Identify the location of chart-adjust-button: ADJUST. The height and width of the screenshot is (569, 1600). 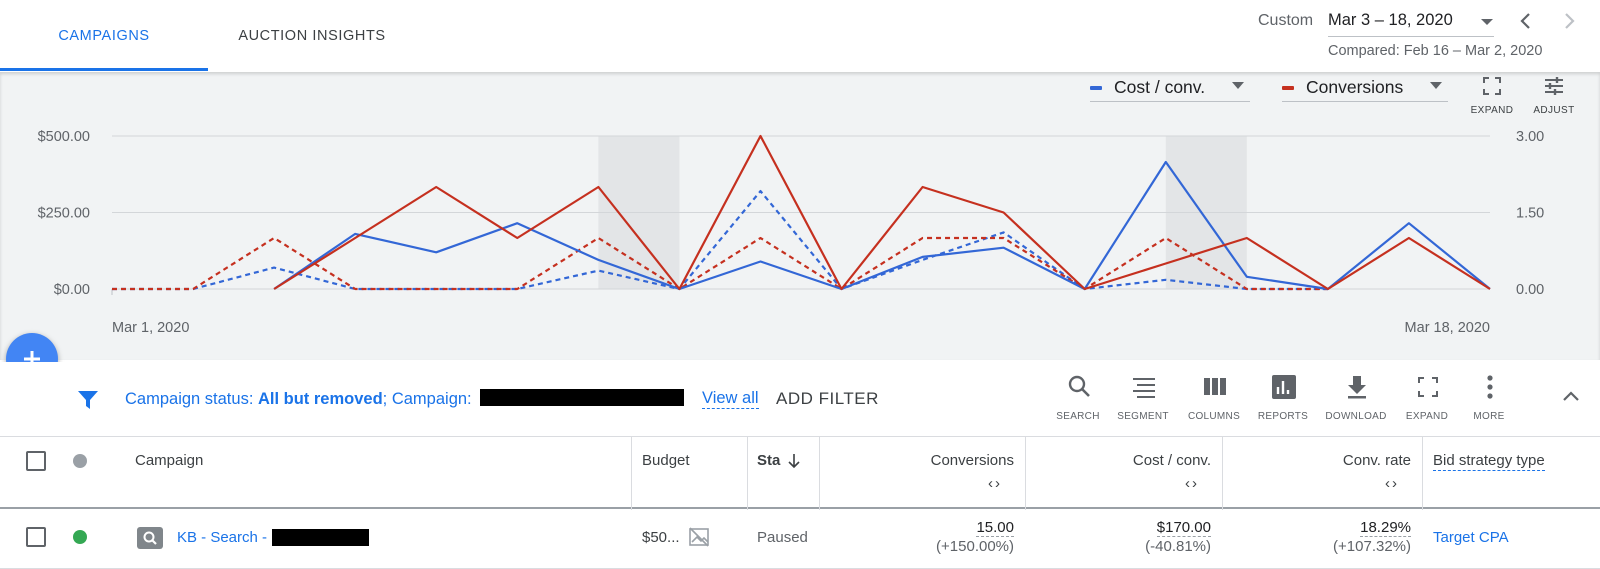
(1554, 97).